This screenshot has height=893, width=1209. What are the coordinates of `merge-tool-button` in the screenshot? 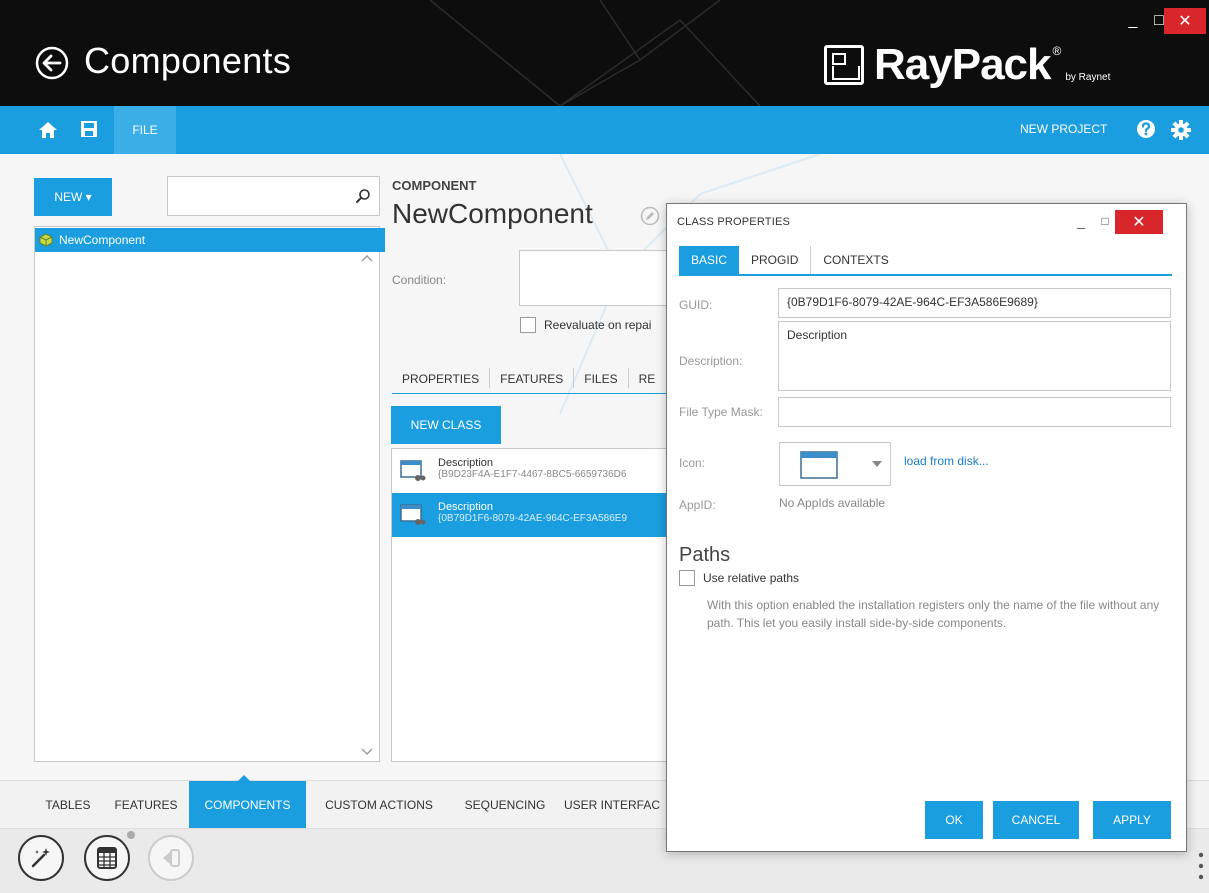 It's located at (171, 858).